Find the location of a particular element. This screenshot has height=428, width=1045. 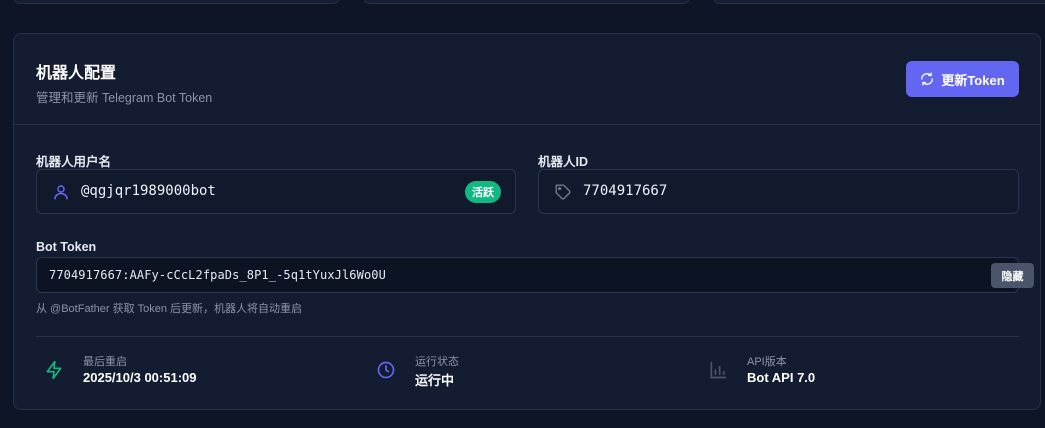

refresh-icon is located at coordinates (927, 79).